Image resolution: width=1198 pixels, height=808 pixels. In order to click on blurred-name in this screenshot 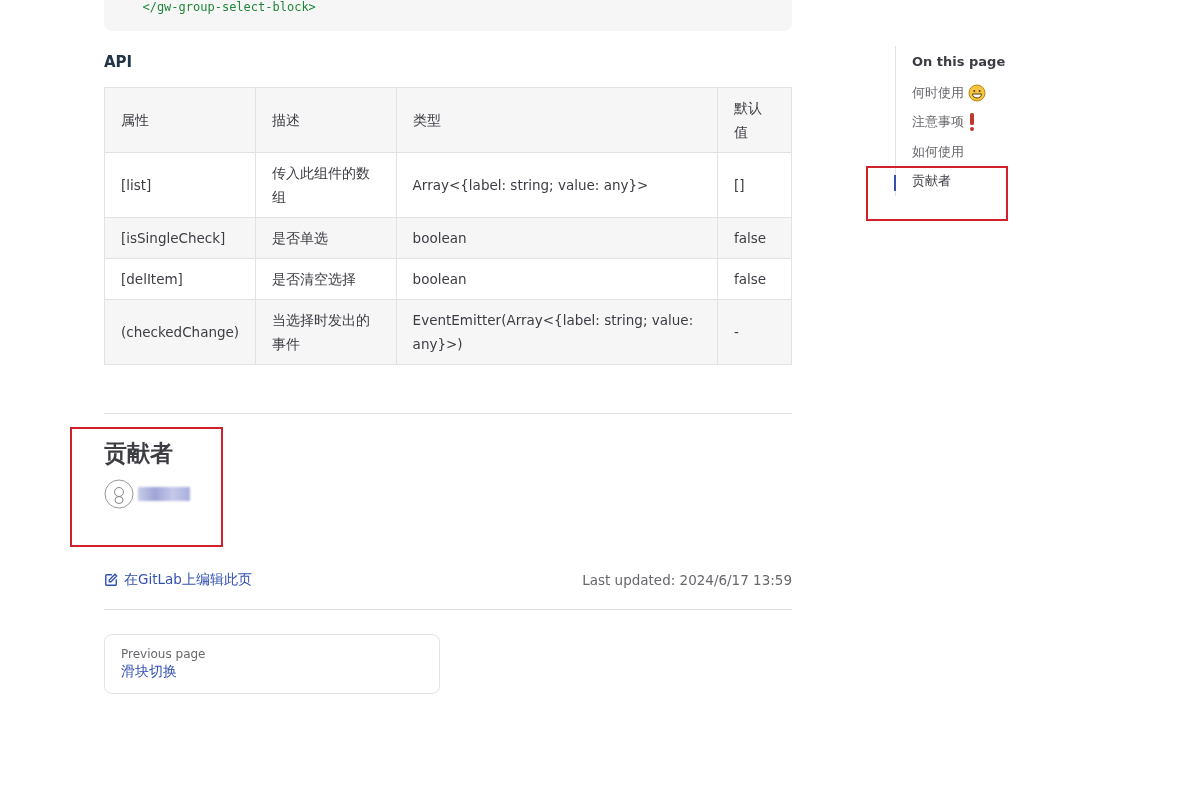, I will do `click(164, 494)`.